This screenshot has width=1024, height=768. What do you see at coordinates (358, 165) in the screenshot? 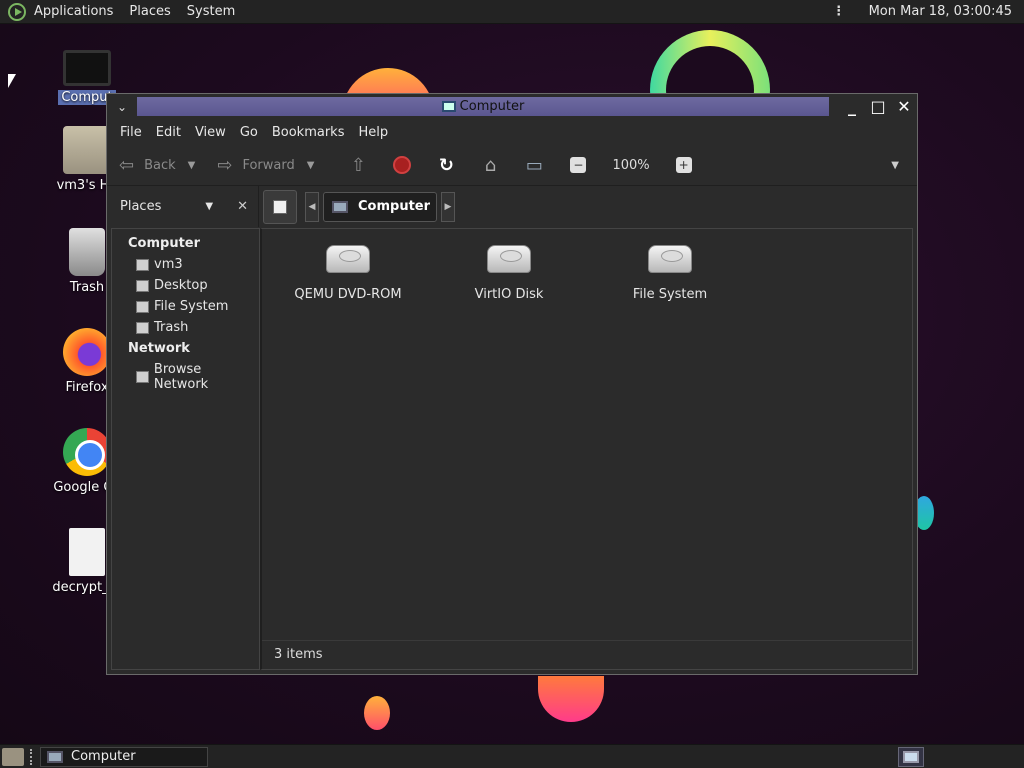
I see `up-arrow-icon: ⇧` at bounding box center [358, 165].